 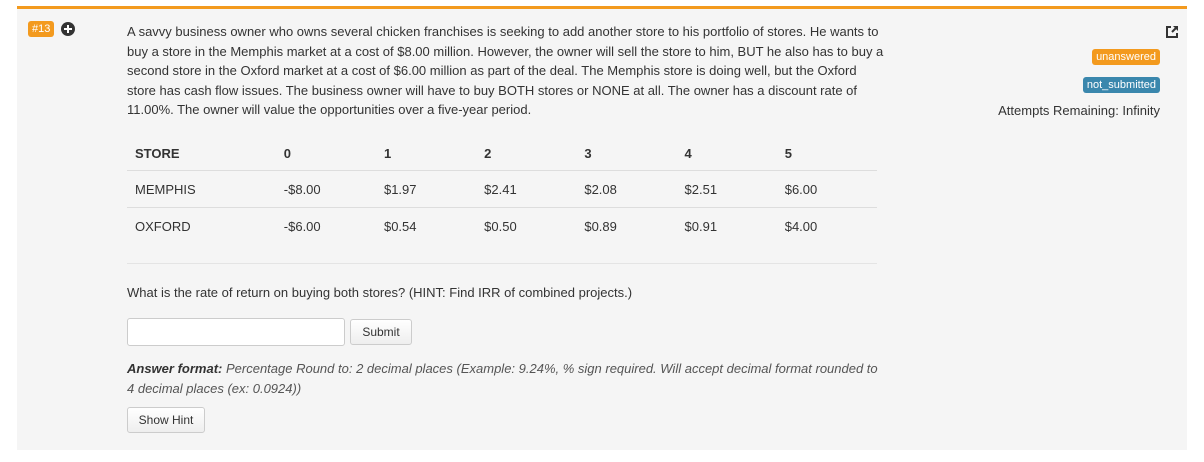 What do you see at coordinates (163, 226) in the screenshot?
I see `table-cell: OXFORD` at bounding box center [163, 226].